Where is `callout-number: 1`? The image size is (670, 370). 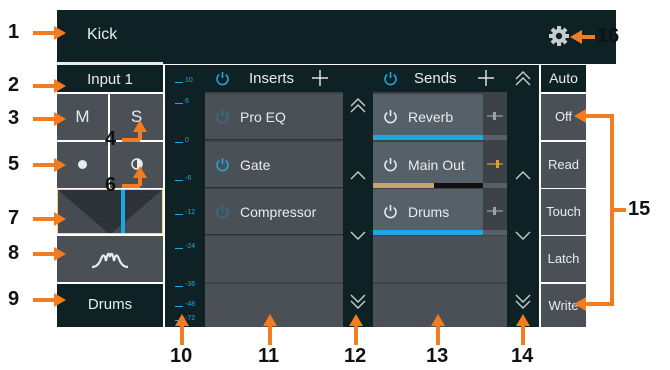
callout-number: 1 is located at coordinates (14, 32).